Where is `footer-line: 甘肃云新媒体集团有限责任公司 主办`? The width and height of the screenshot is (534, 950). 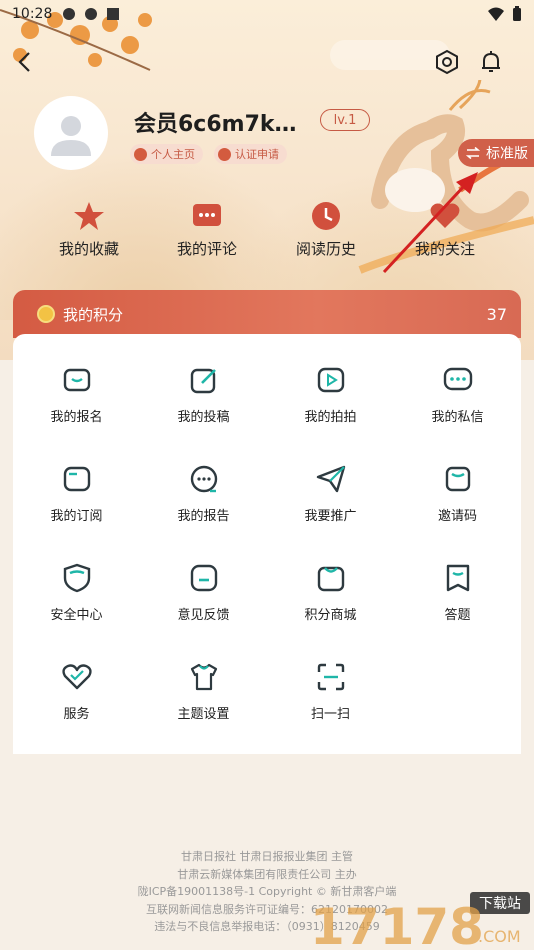 footer-line: 甘肃云新媒体集团有限责任公司 主办 is located at coordinates (267, 874).